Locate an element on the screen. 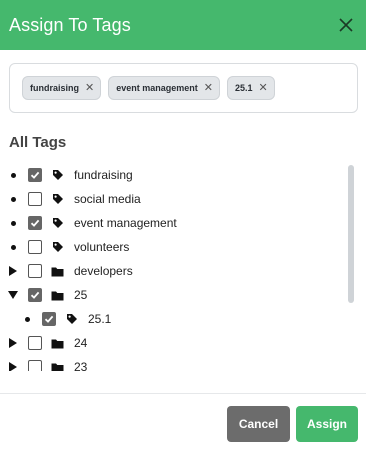  tree-node: event management is located at coordinates (91, 223).